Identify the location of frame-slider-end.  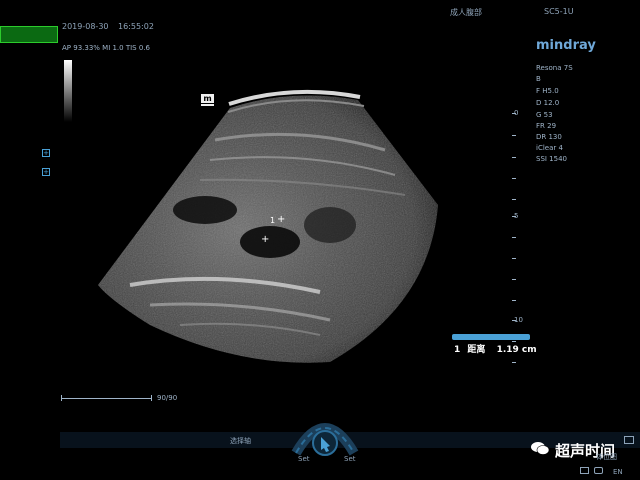
(151, 398).